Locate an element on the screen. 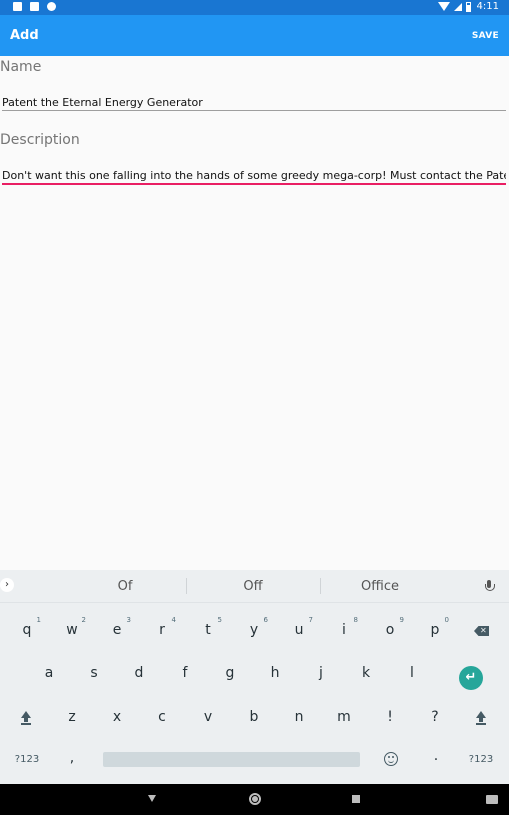 This screenshot has width=509, height=815. key-o: o9 is located at coordinates (390, 630).